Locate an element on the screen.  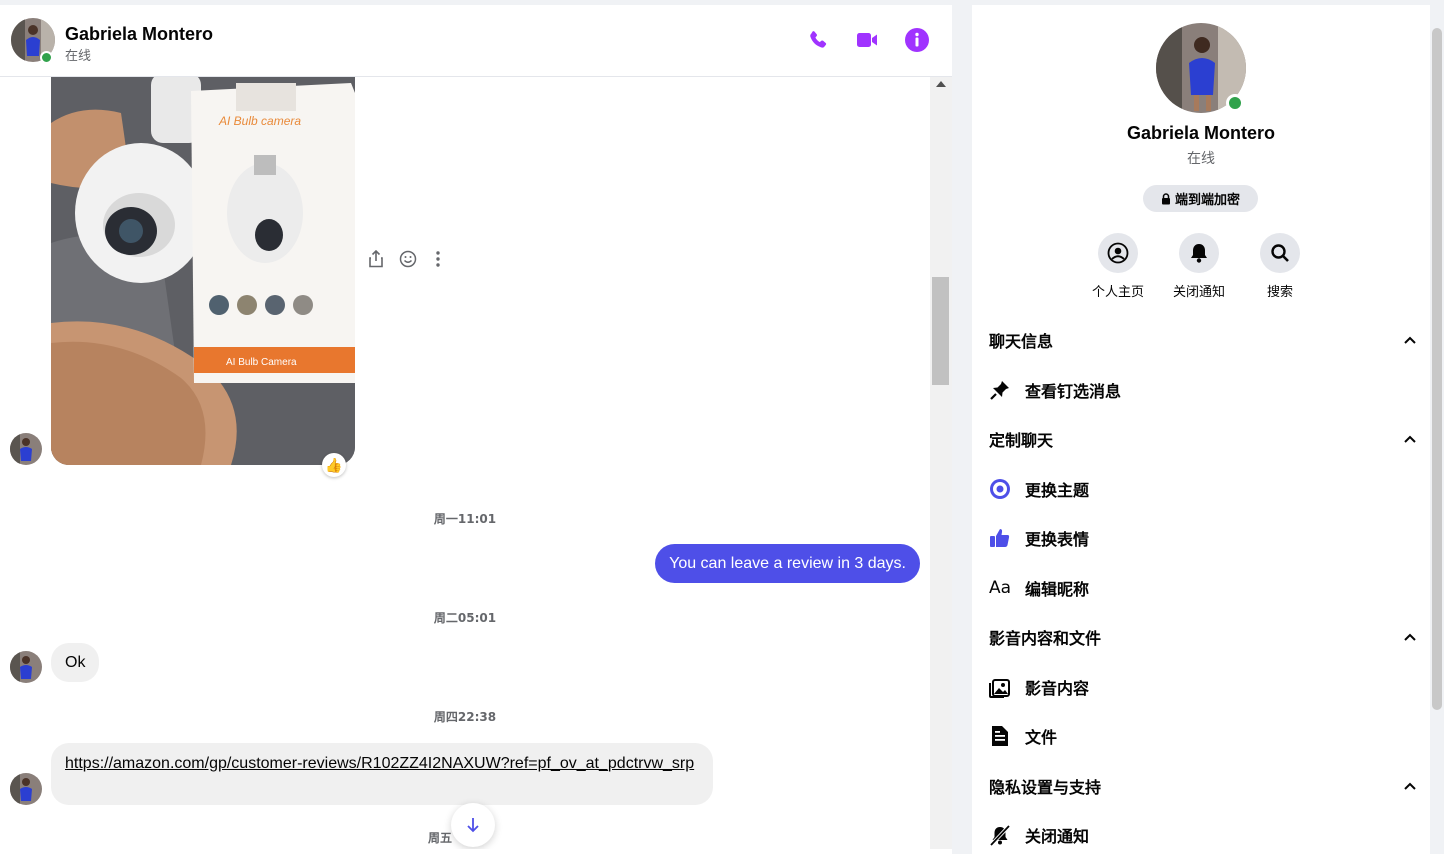
profile-button: 个人主页 is located at coordinates (1118, 266).